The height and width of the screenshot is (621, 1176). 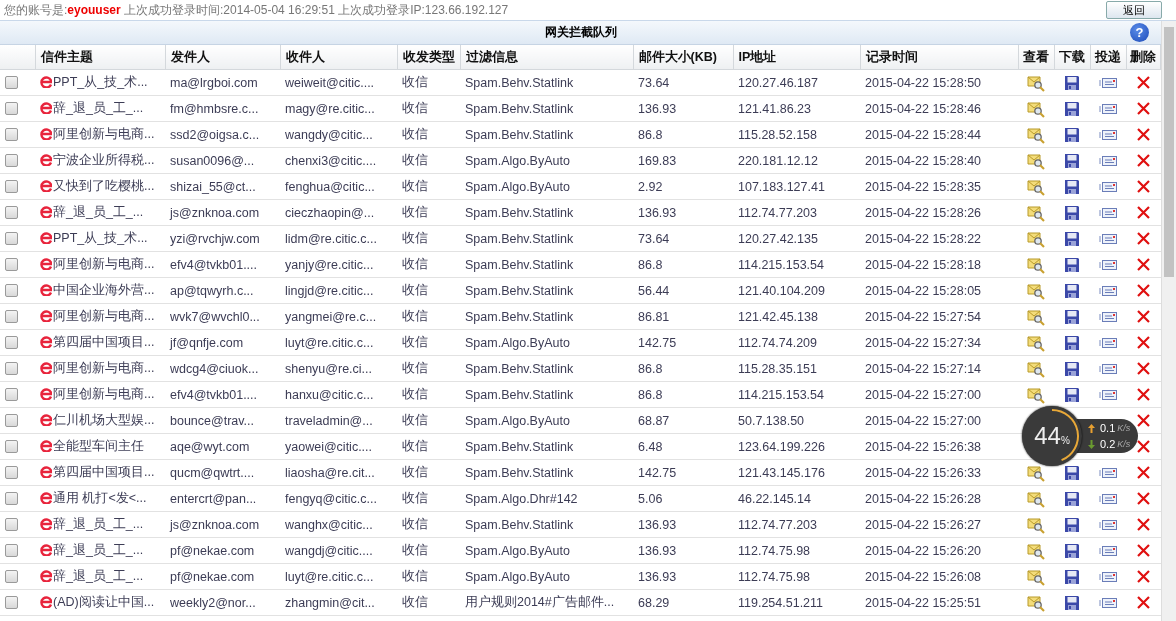 What do you see at coordinates (1168, 321) in the screenshot?
I see `scrollbar` at bounding box center [1168, 321].